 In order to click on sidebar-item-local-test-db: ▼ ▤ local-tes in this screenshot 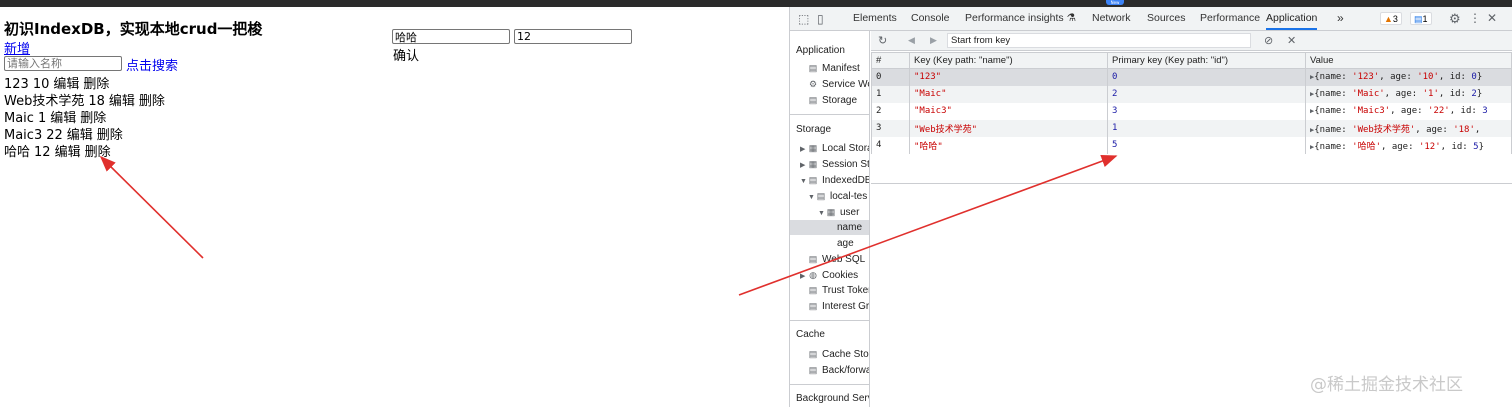, I will do `click(837, 196)`.